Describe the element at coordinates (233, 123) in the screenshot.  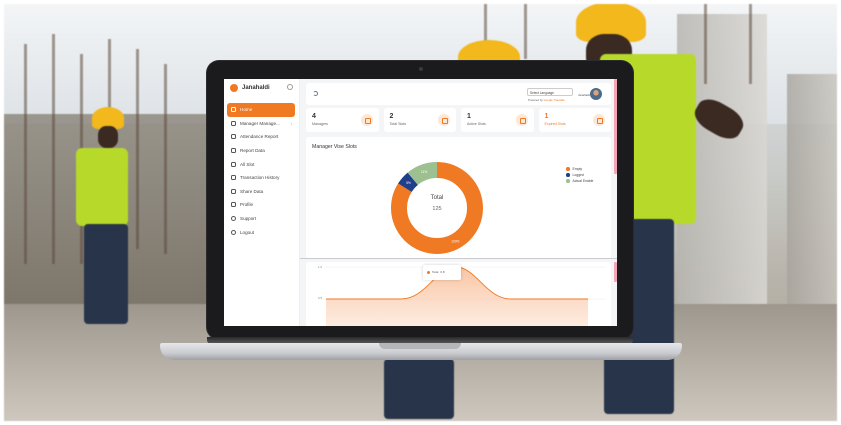
I see `users-icon` at that location.